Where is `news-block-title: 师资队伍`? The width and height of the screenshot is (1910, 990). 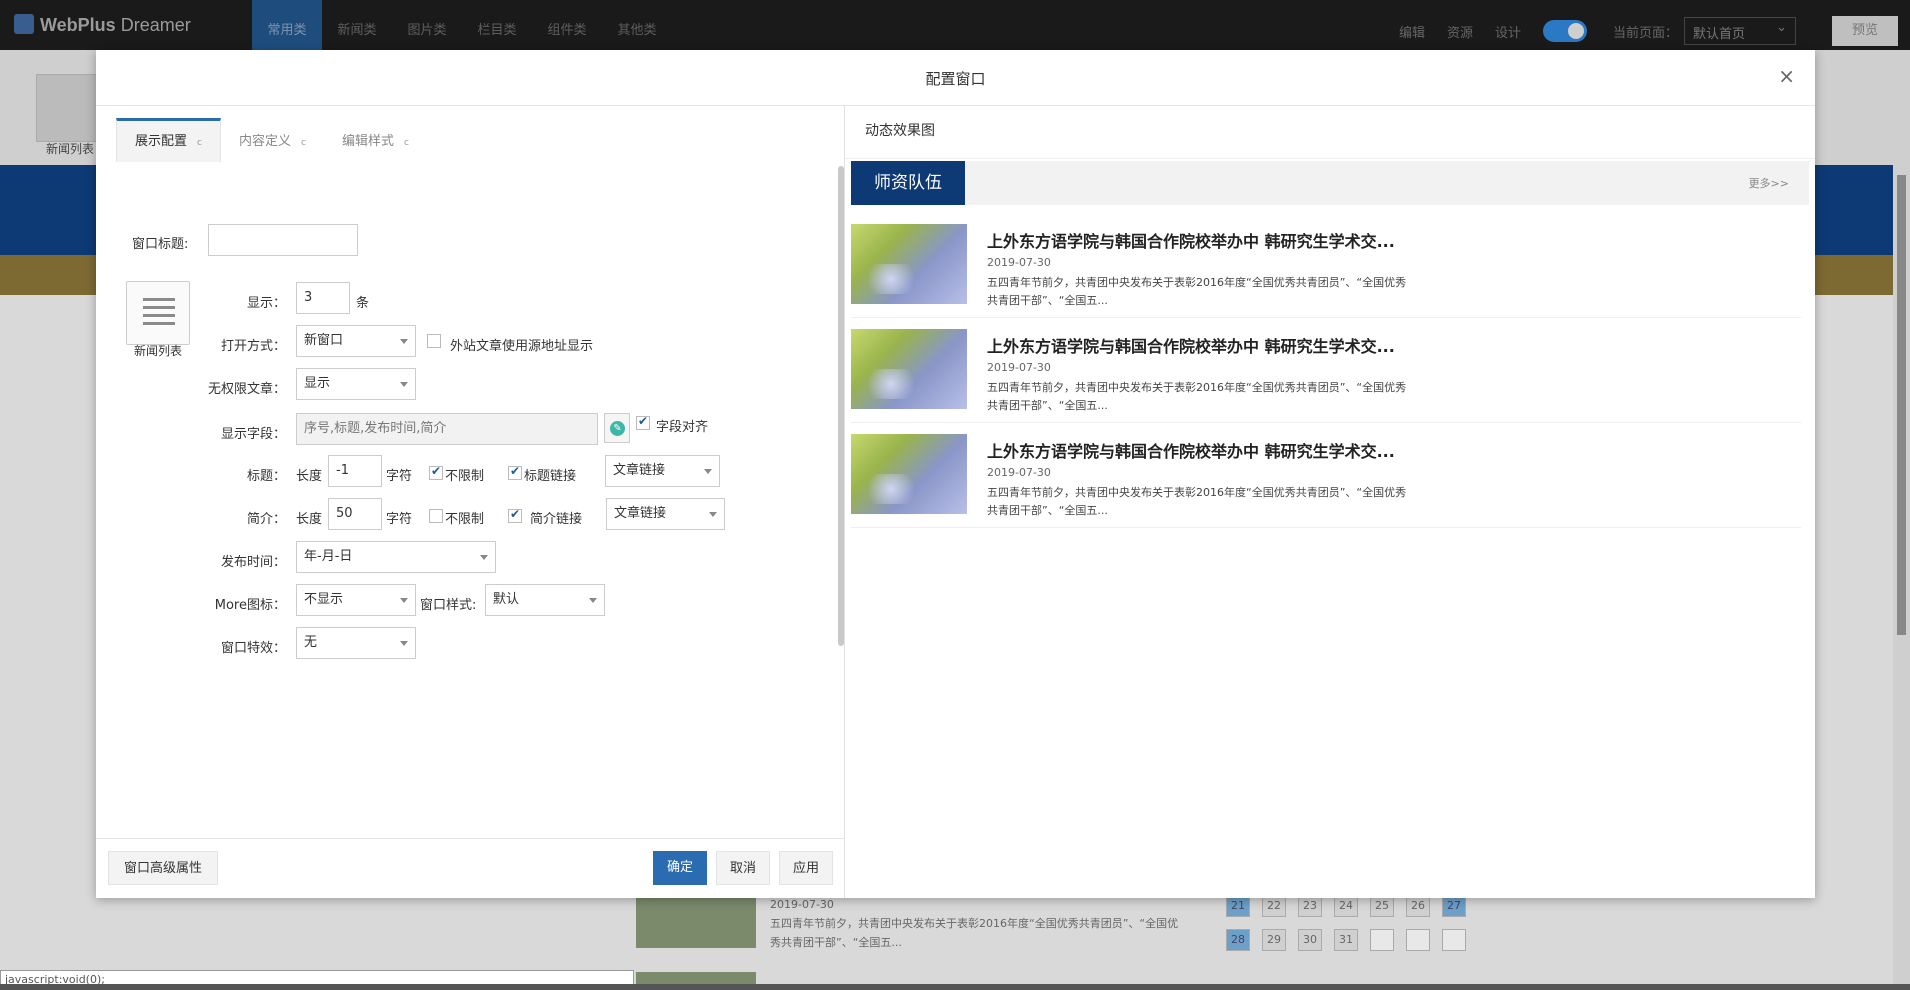 news-block-title: 师资队伍 is located at coordinates (908, 183).